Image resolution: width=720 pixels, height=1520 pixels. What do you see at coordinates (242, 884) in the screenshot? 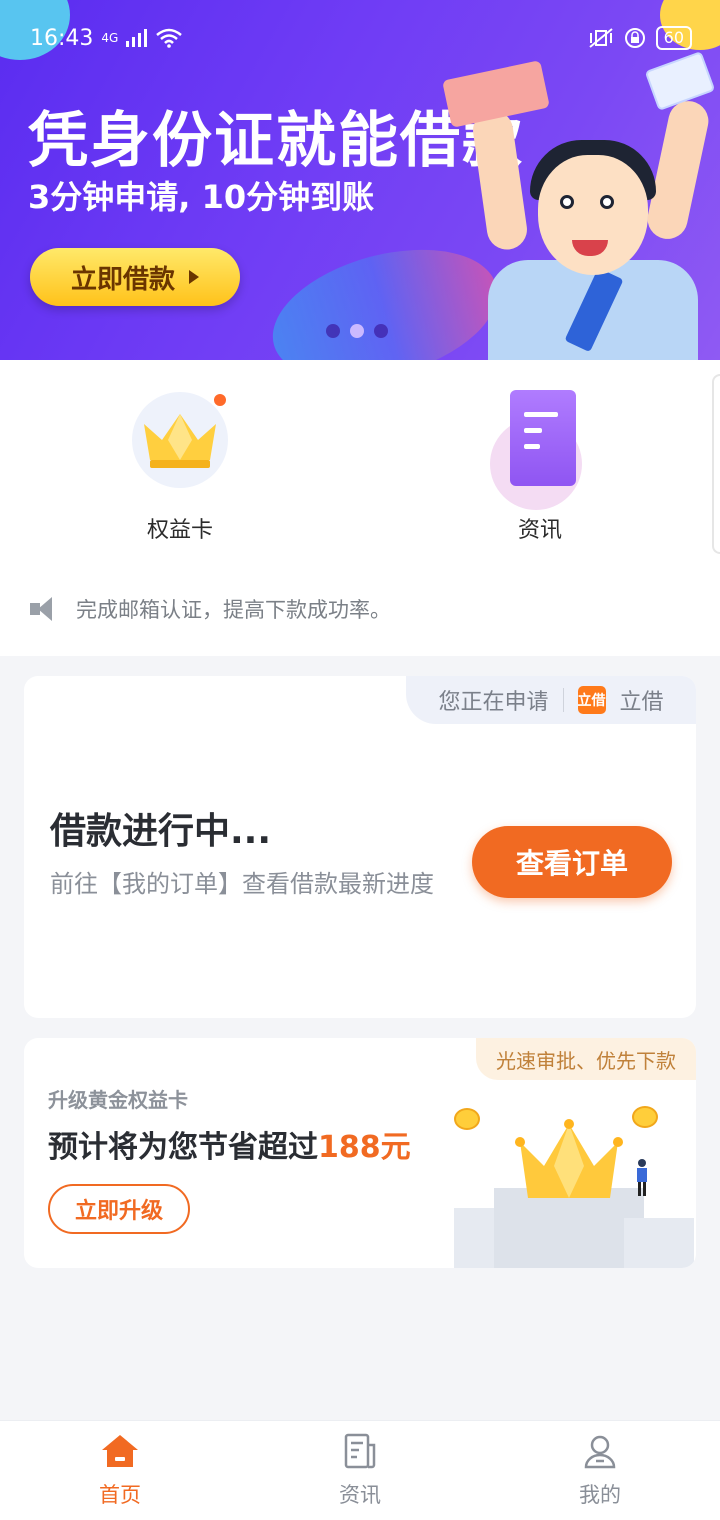
I see `order-status-desc: 前往【我的订单】查看借款最新进度` at bounding box center [242, 884].